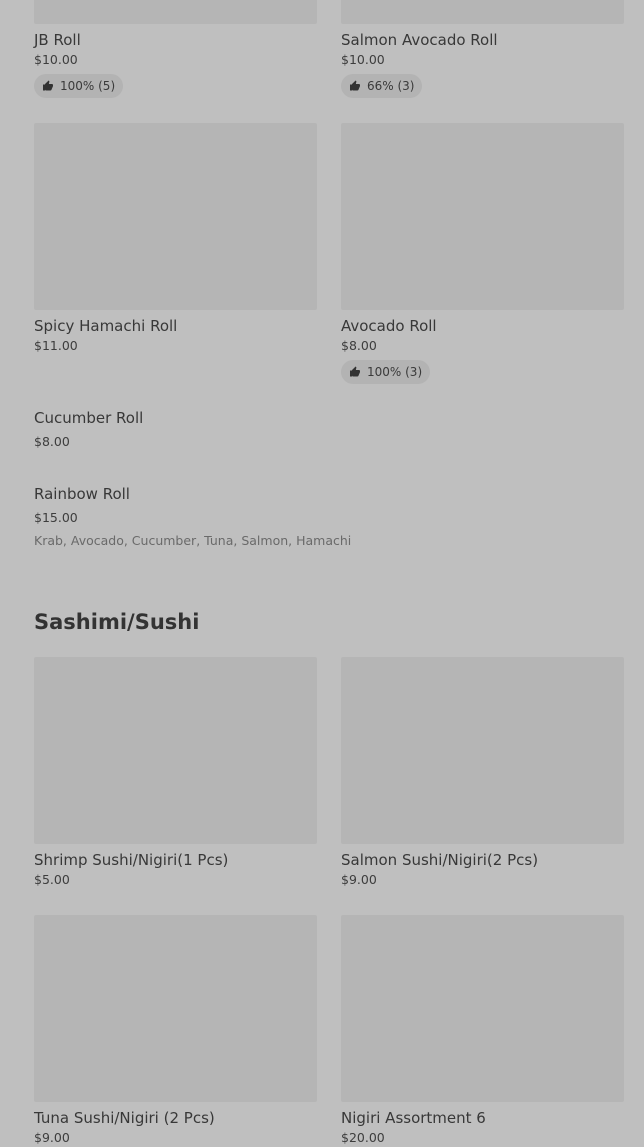  Describe the element at coordinates (82, 494) in the screenshot. I see `item-name: Rainbow Roll` at that location.